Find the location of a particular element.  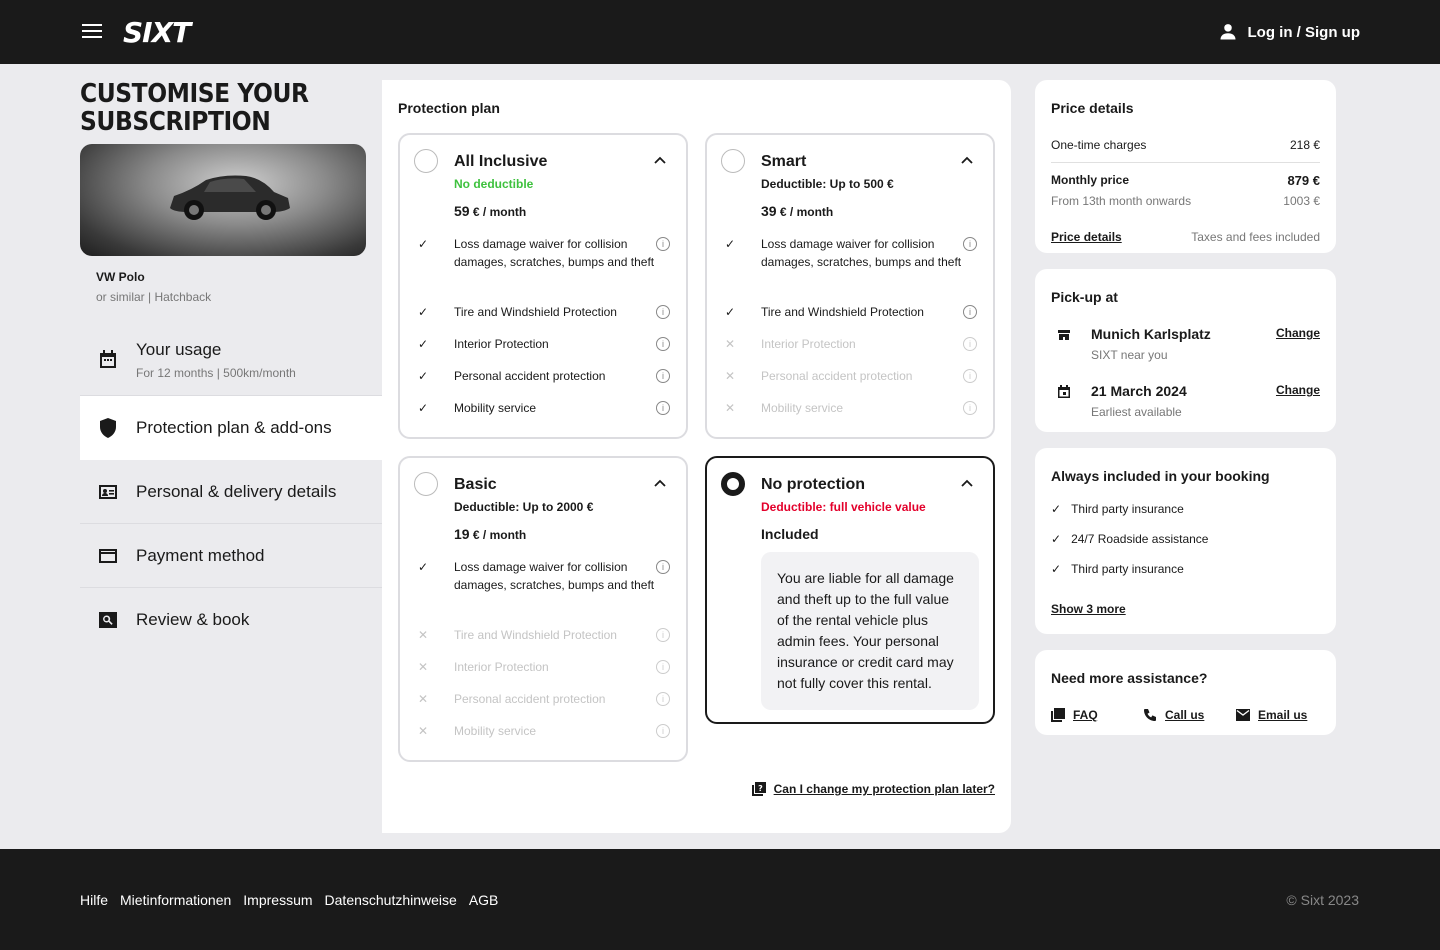

feature-item: ✕ Interior Protection i is located at coordinates (851, 344).